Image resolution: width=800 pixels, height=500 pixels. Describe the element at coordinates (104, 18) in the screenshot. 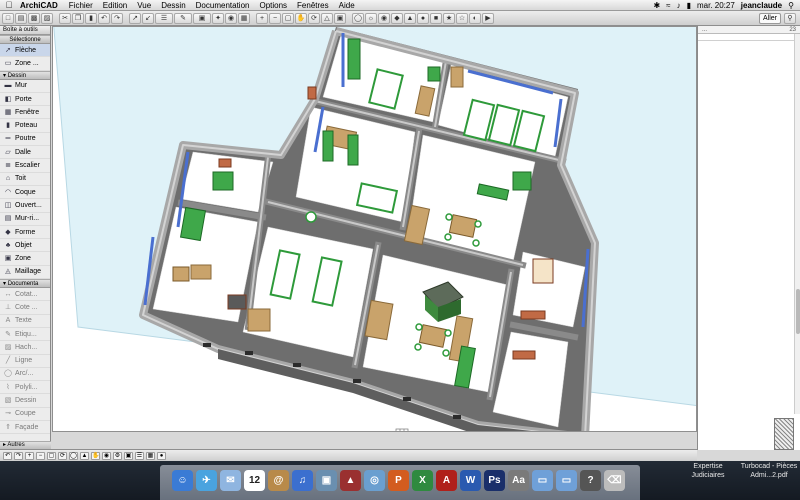

I see `undo-icon: ↶` at that location.